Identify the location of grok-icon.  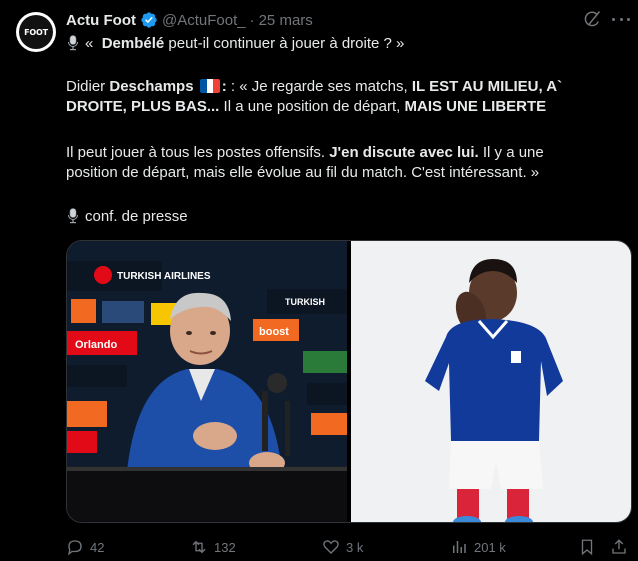
(592, 19).